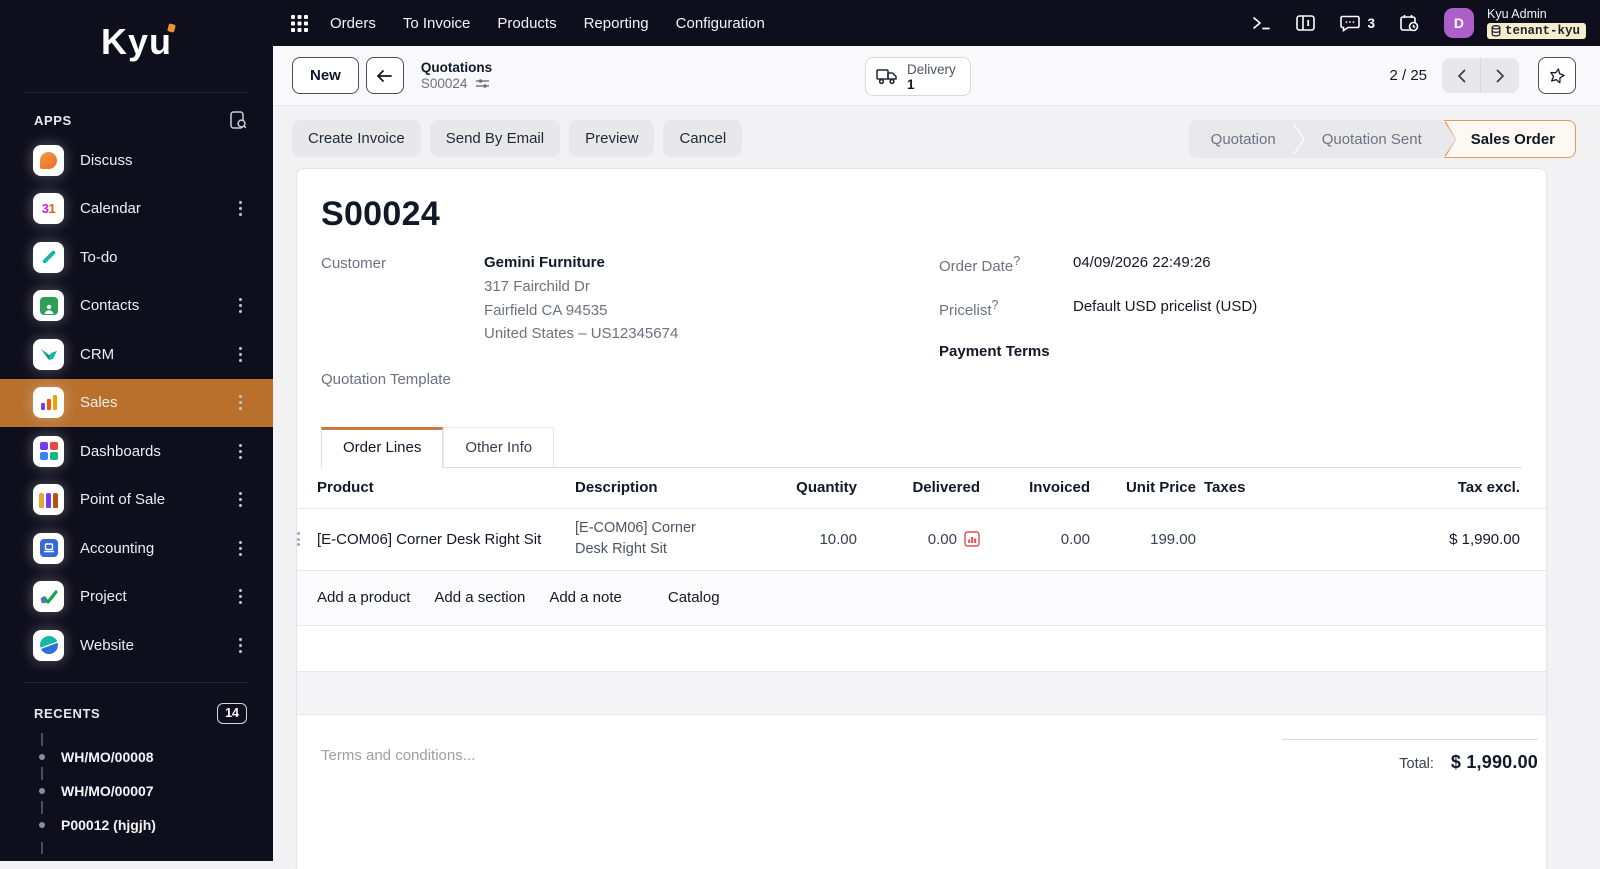  What do you see at coordinates (136, 42) in the screenshot?
I see `brand-logo: Kyu` at bounding box center [136, 42].